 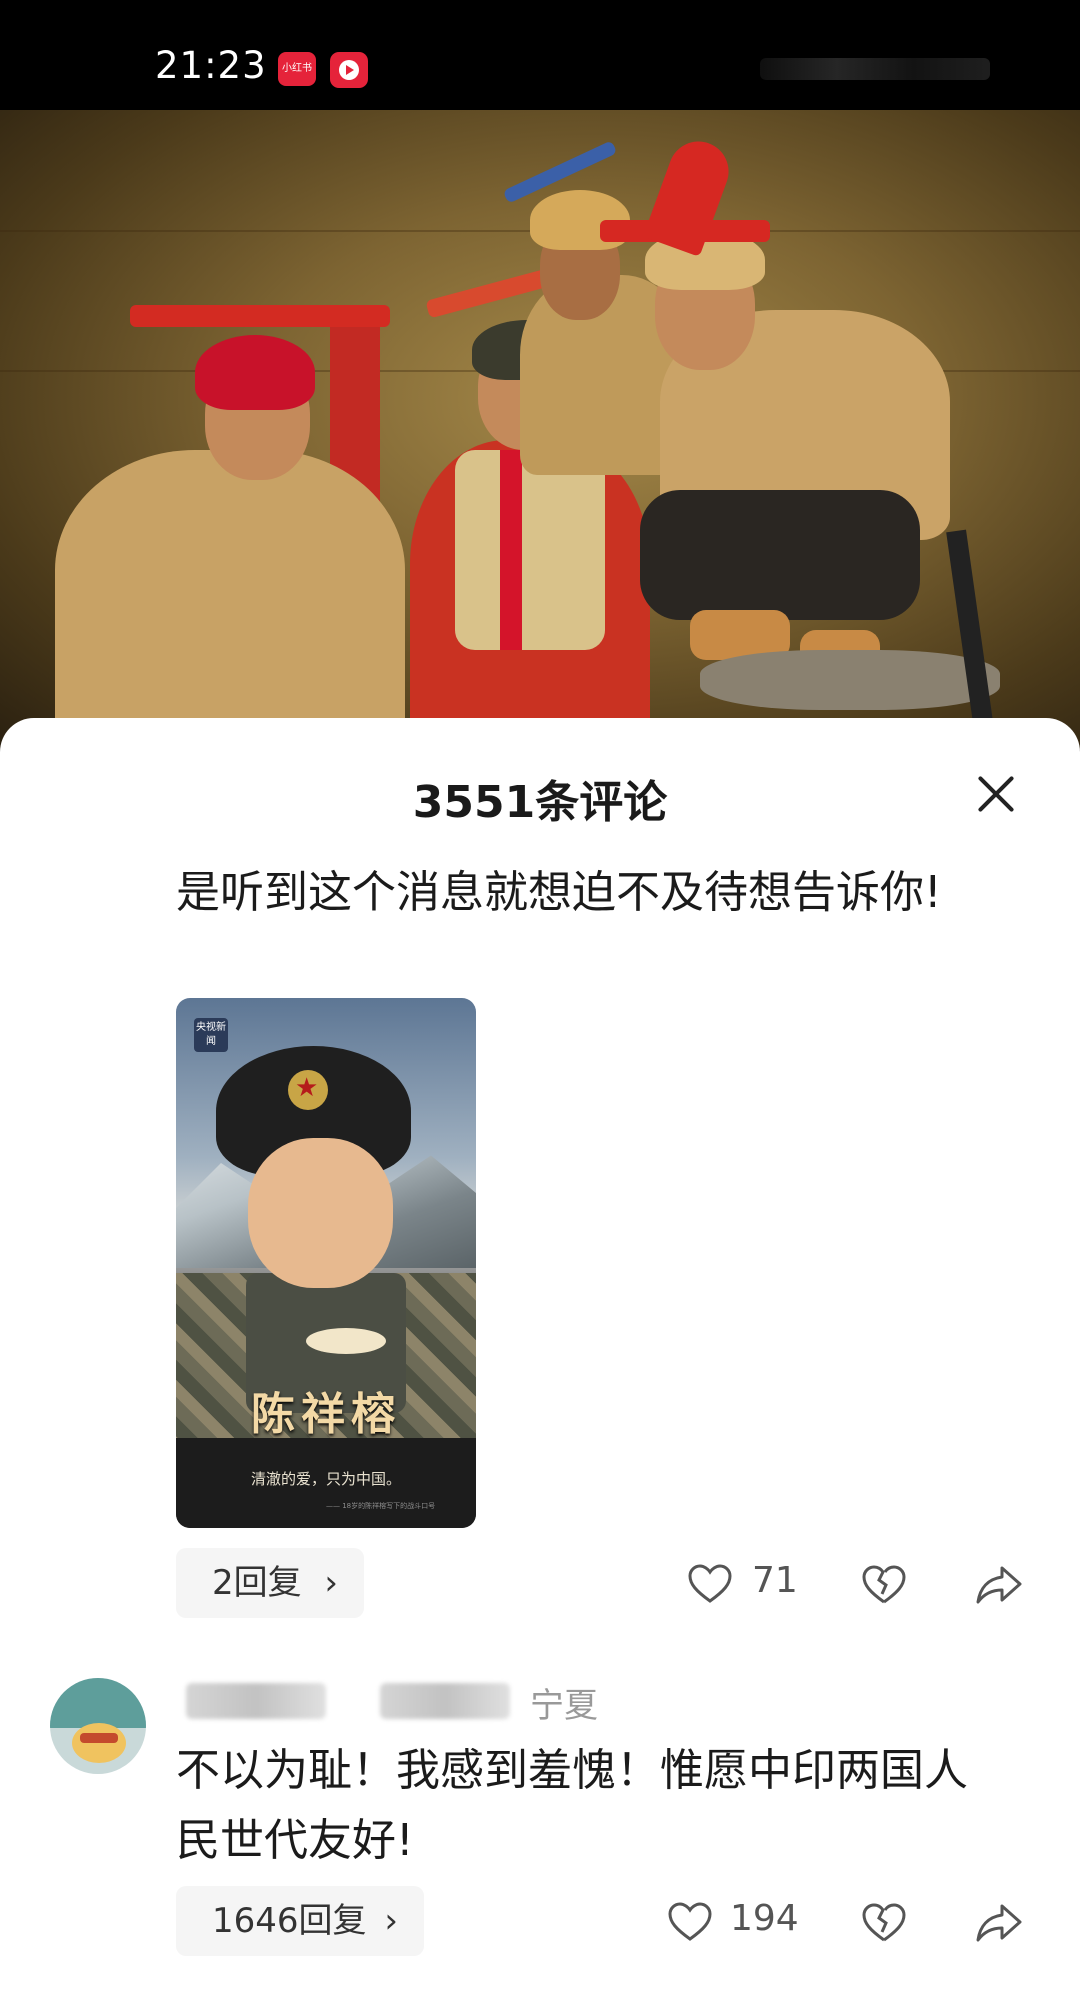 What do you see at coordinates (572, 1805) in the screenshot?
I see `comment-text: 不以为耻！我感到羞愧！惟愿中印两国人民世代友好!` at bounding box center [572, 1805].